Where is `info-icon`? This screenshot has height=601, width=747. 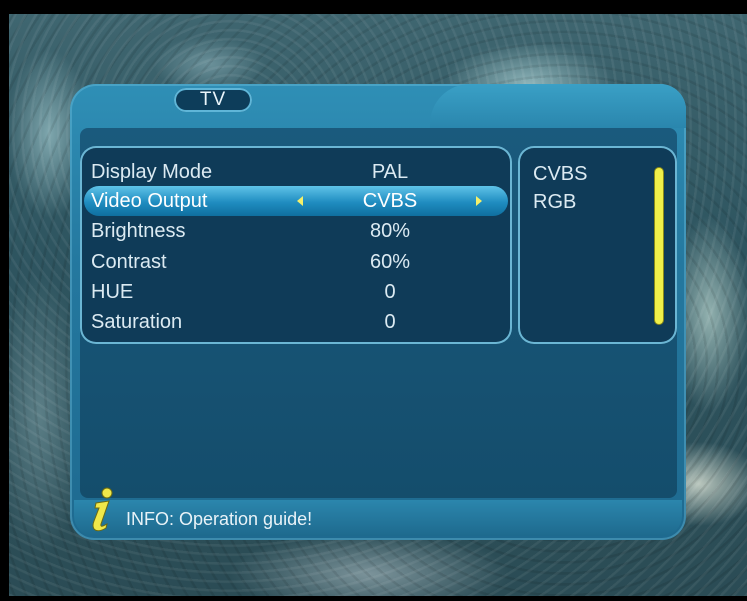 info-icon is located at coordinates (102, 509).